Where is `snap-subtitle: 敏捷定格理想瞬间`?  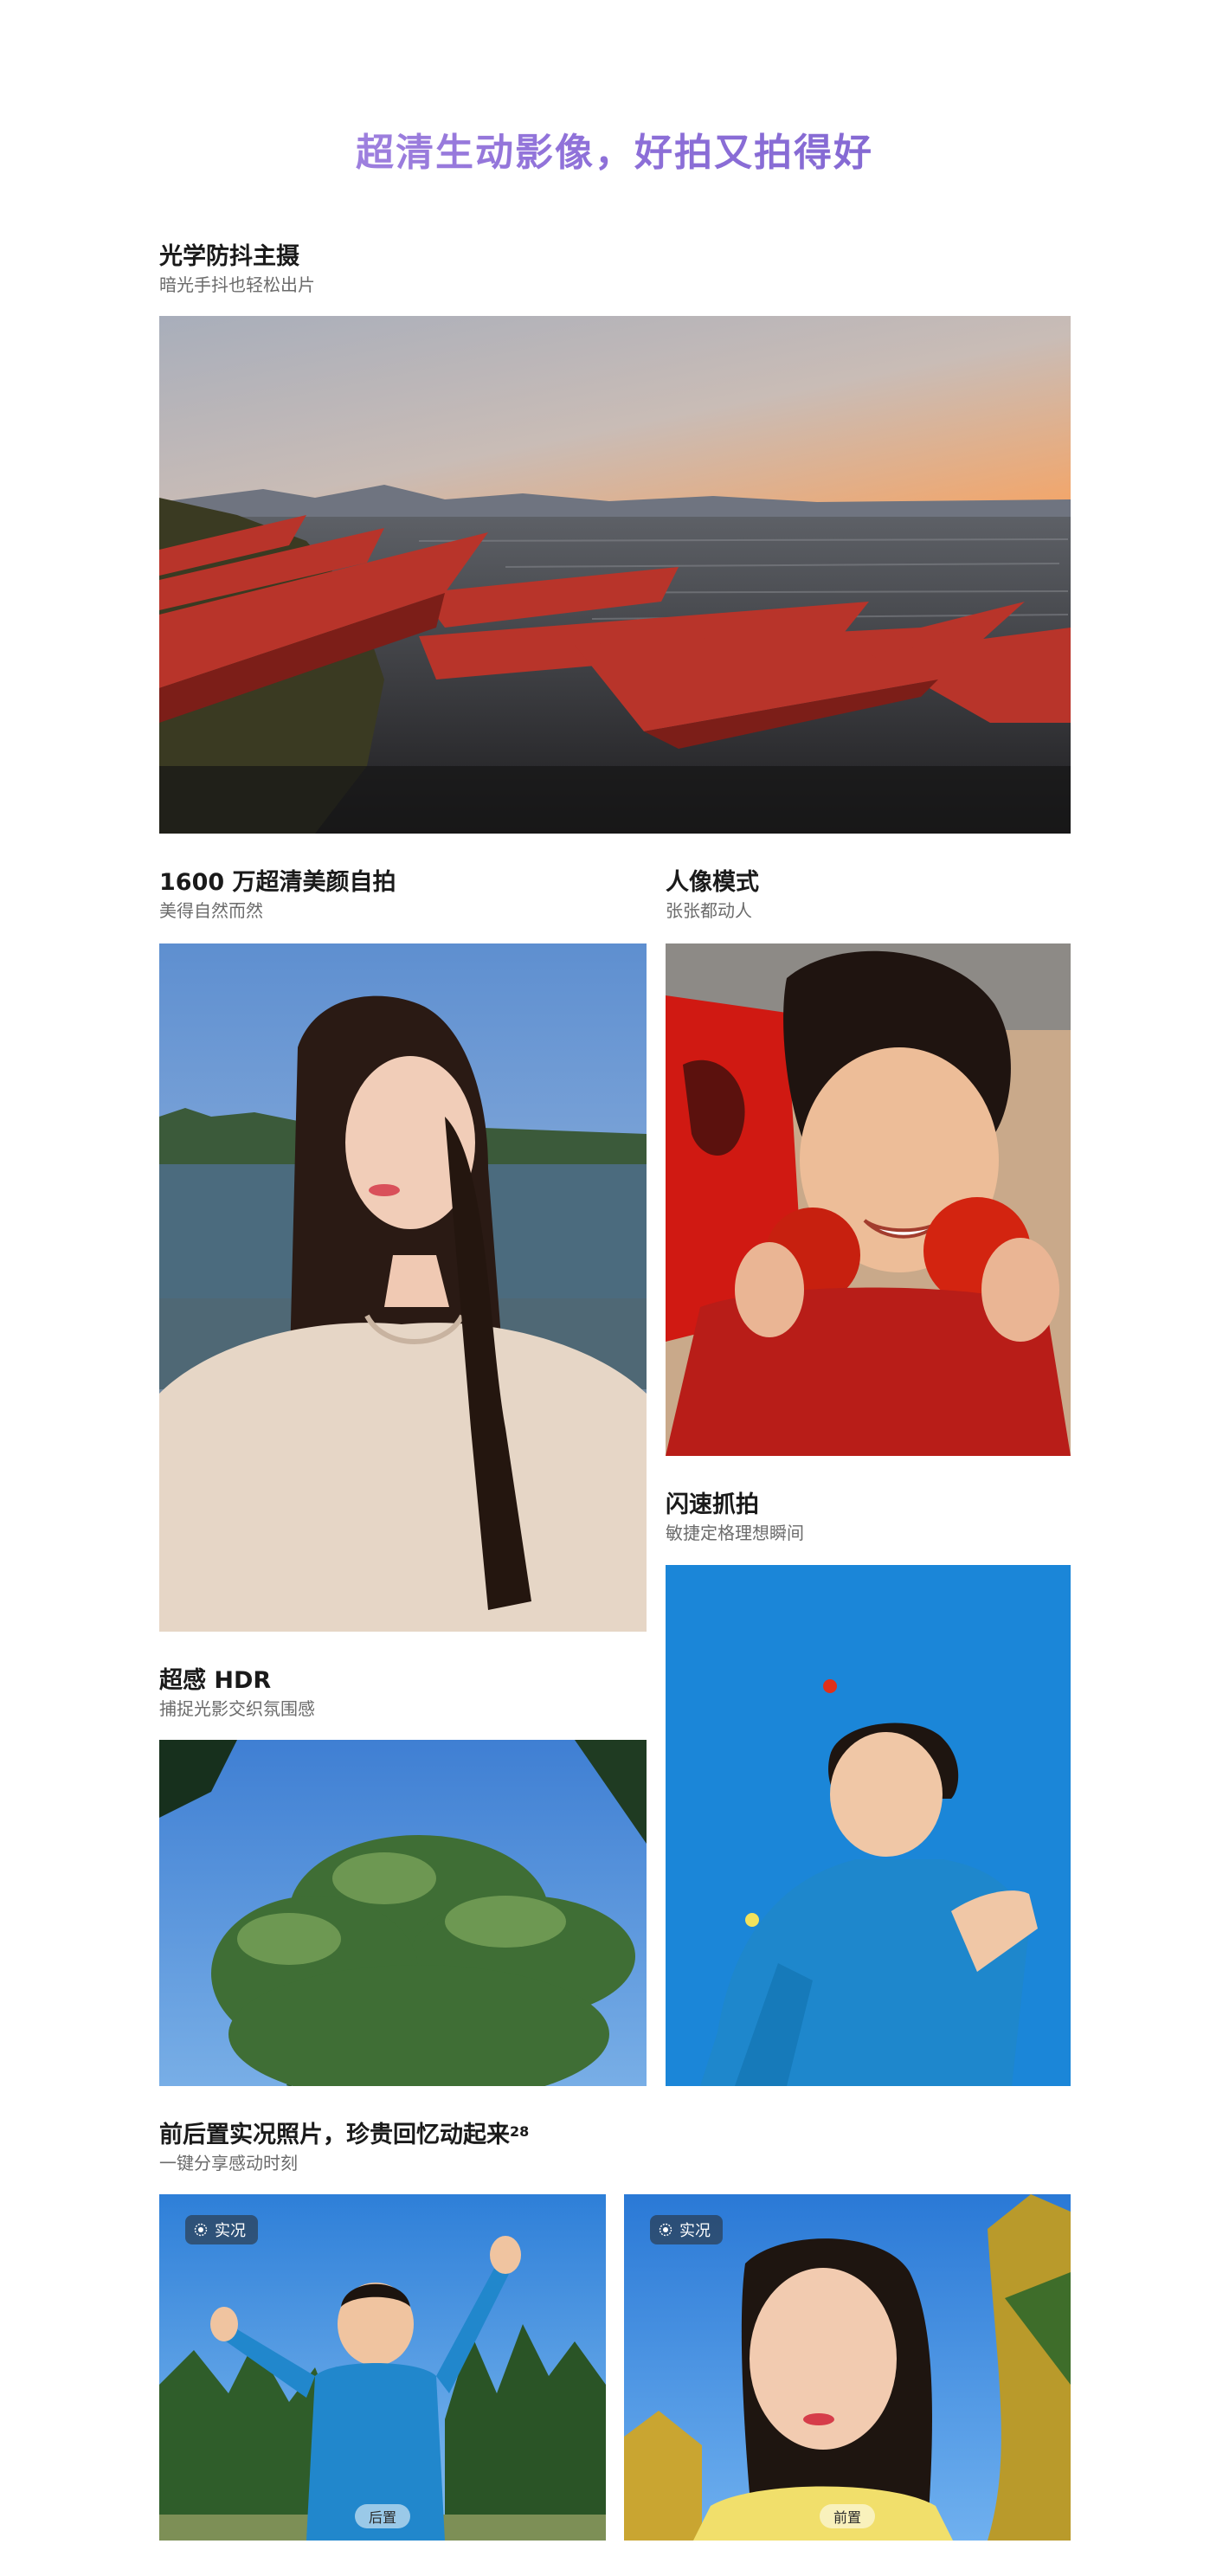
snap-subtitle: 敏捷定格理想瞬间 is located at coordinates (735, 1533).